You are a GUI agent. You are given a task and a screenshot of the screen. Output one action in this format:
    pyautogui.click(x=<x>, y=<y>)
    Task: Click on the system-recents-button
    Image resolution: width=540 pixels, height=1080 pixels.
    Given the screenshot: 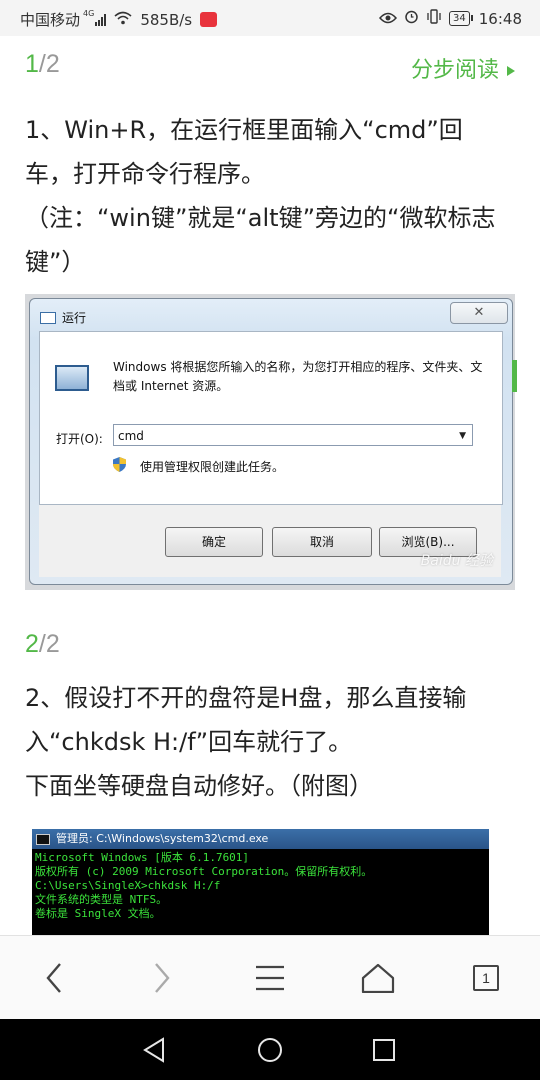 What is the action you would take?
    pyautogui.click(x=384, y=1050)
    